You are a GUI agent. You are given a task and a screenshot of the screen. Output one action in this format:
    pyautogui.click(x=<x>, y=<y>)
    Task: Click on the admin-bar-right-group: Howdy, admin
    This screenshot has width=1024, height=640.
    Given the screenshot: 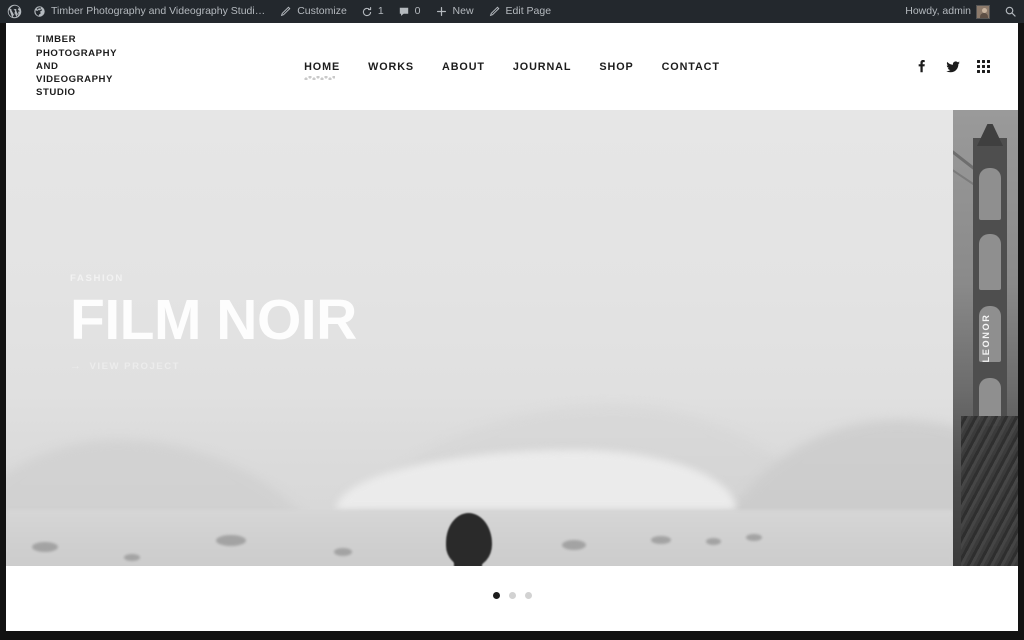 What is the action you would take?
    pyautogui.click(x=961, y=11)
    